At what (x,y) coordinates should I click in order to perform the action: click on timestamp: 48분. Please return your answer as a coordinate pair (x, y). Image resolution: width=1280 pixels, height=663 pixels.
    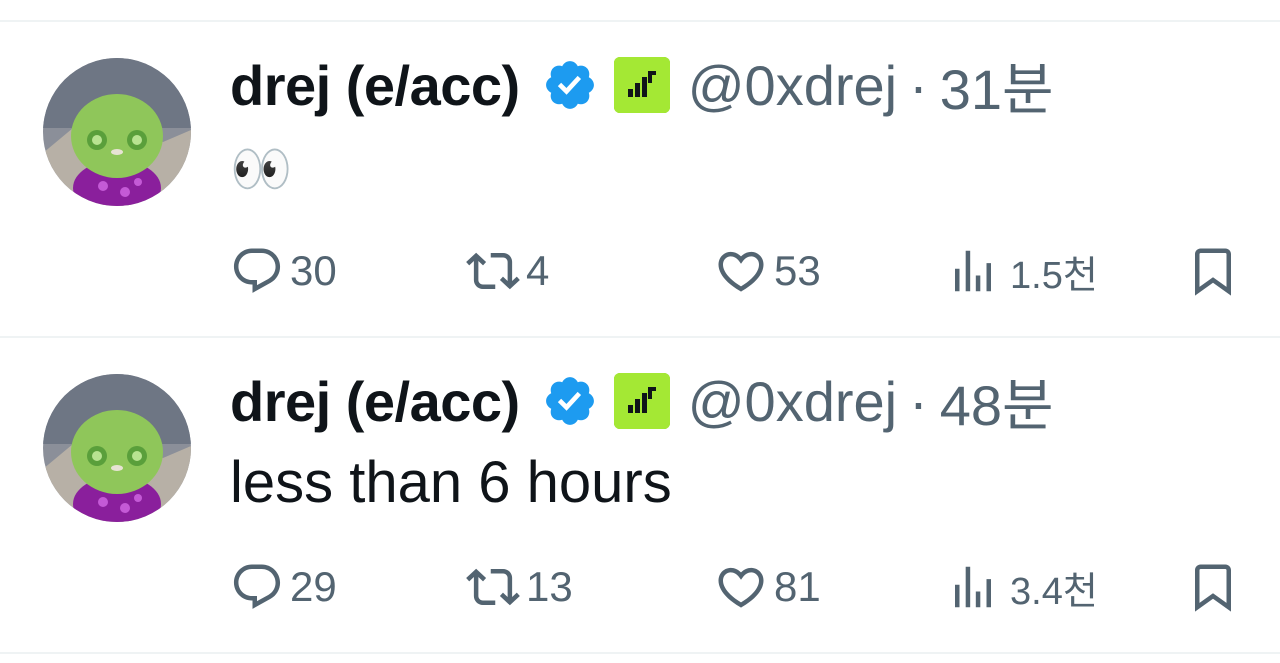
    Looking at the image, I should click on (997, 401).